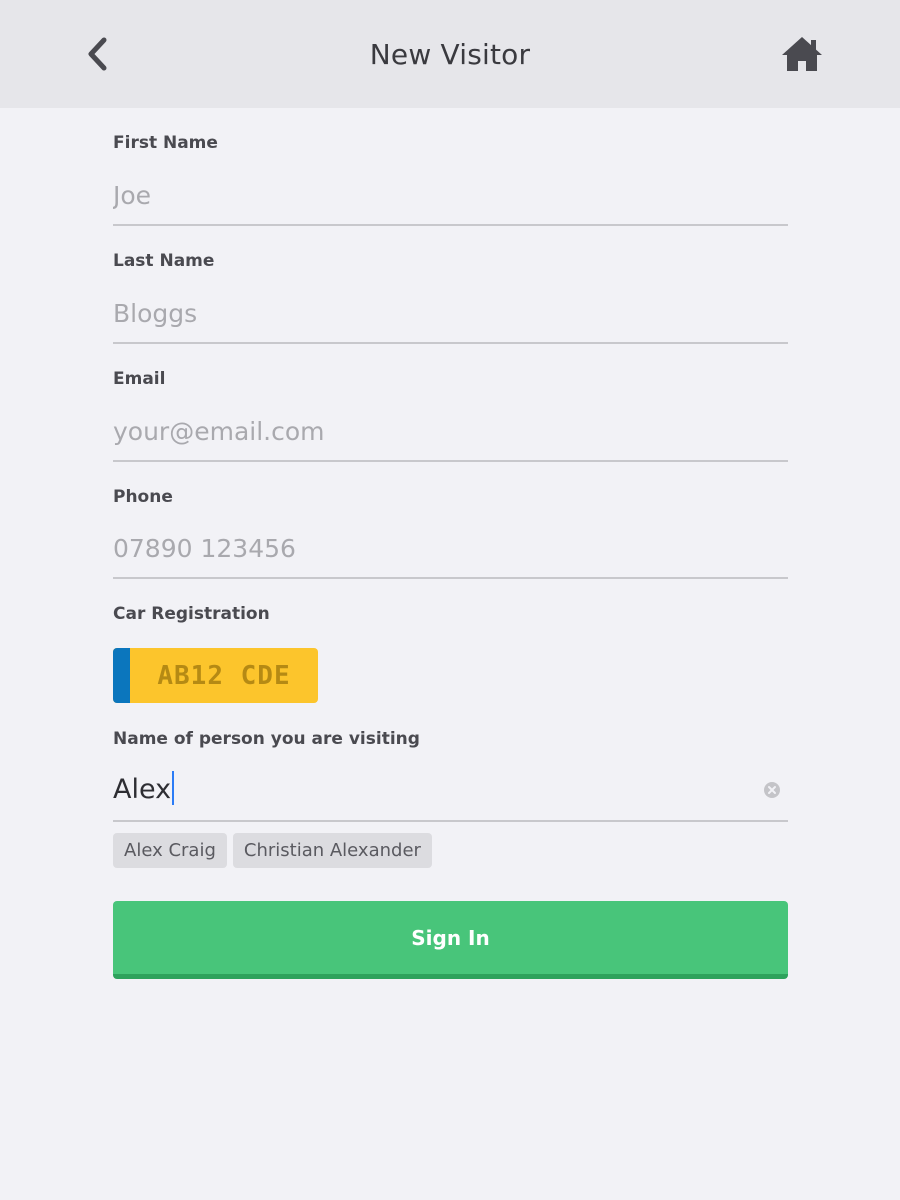 Image resolution: width=900 pixels, height=1200 pixels. Describe the element at coordinates (170, 850) in the screenshot. I see `suggestion-chip: Alex Craig` at that location.